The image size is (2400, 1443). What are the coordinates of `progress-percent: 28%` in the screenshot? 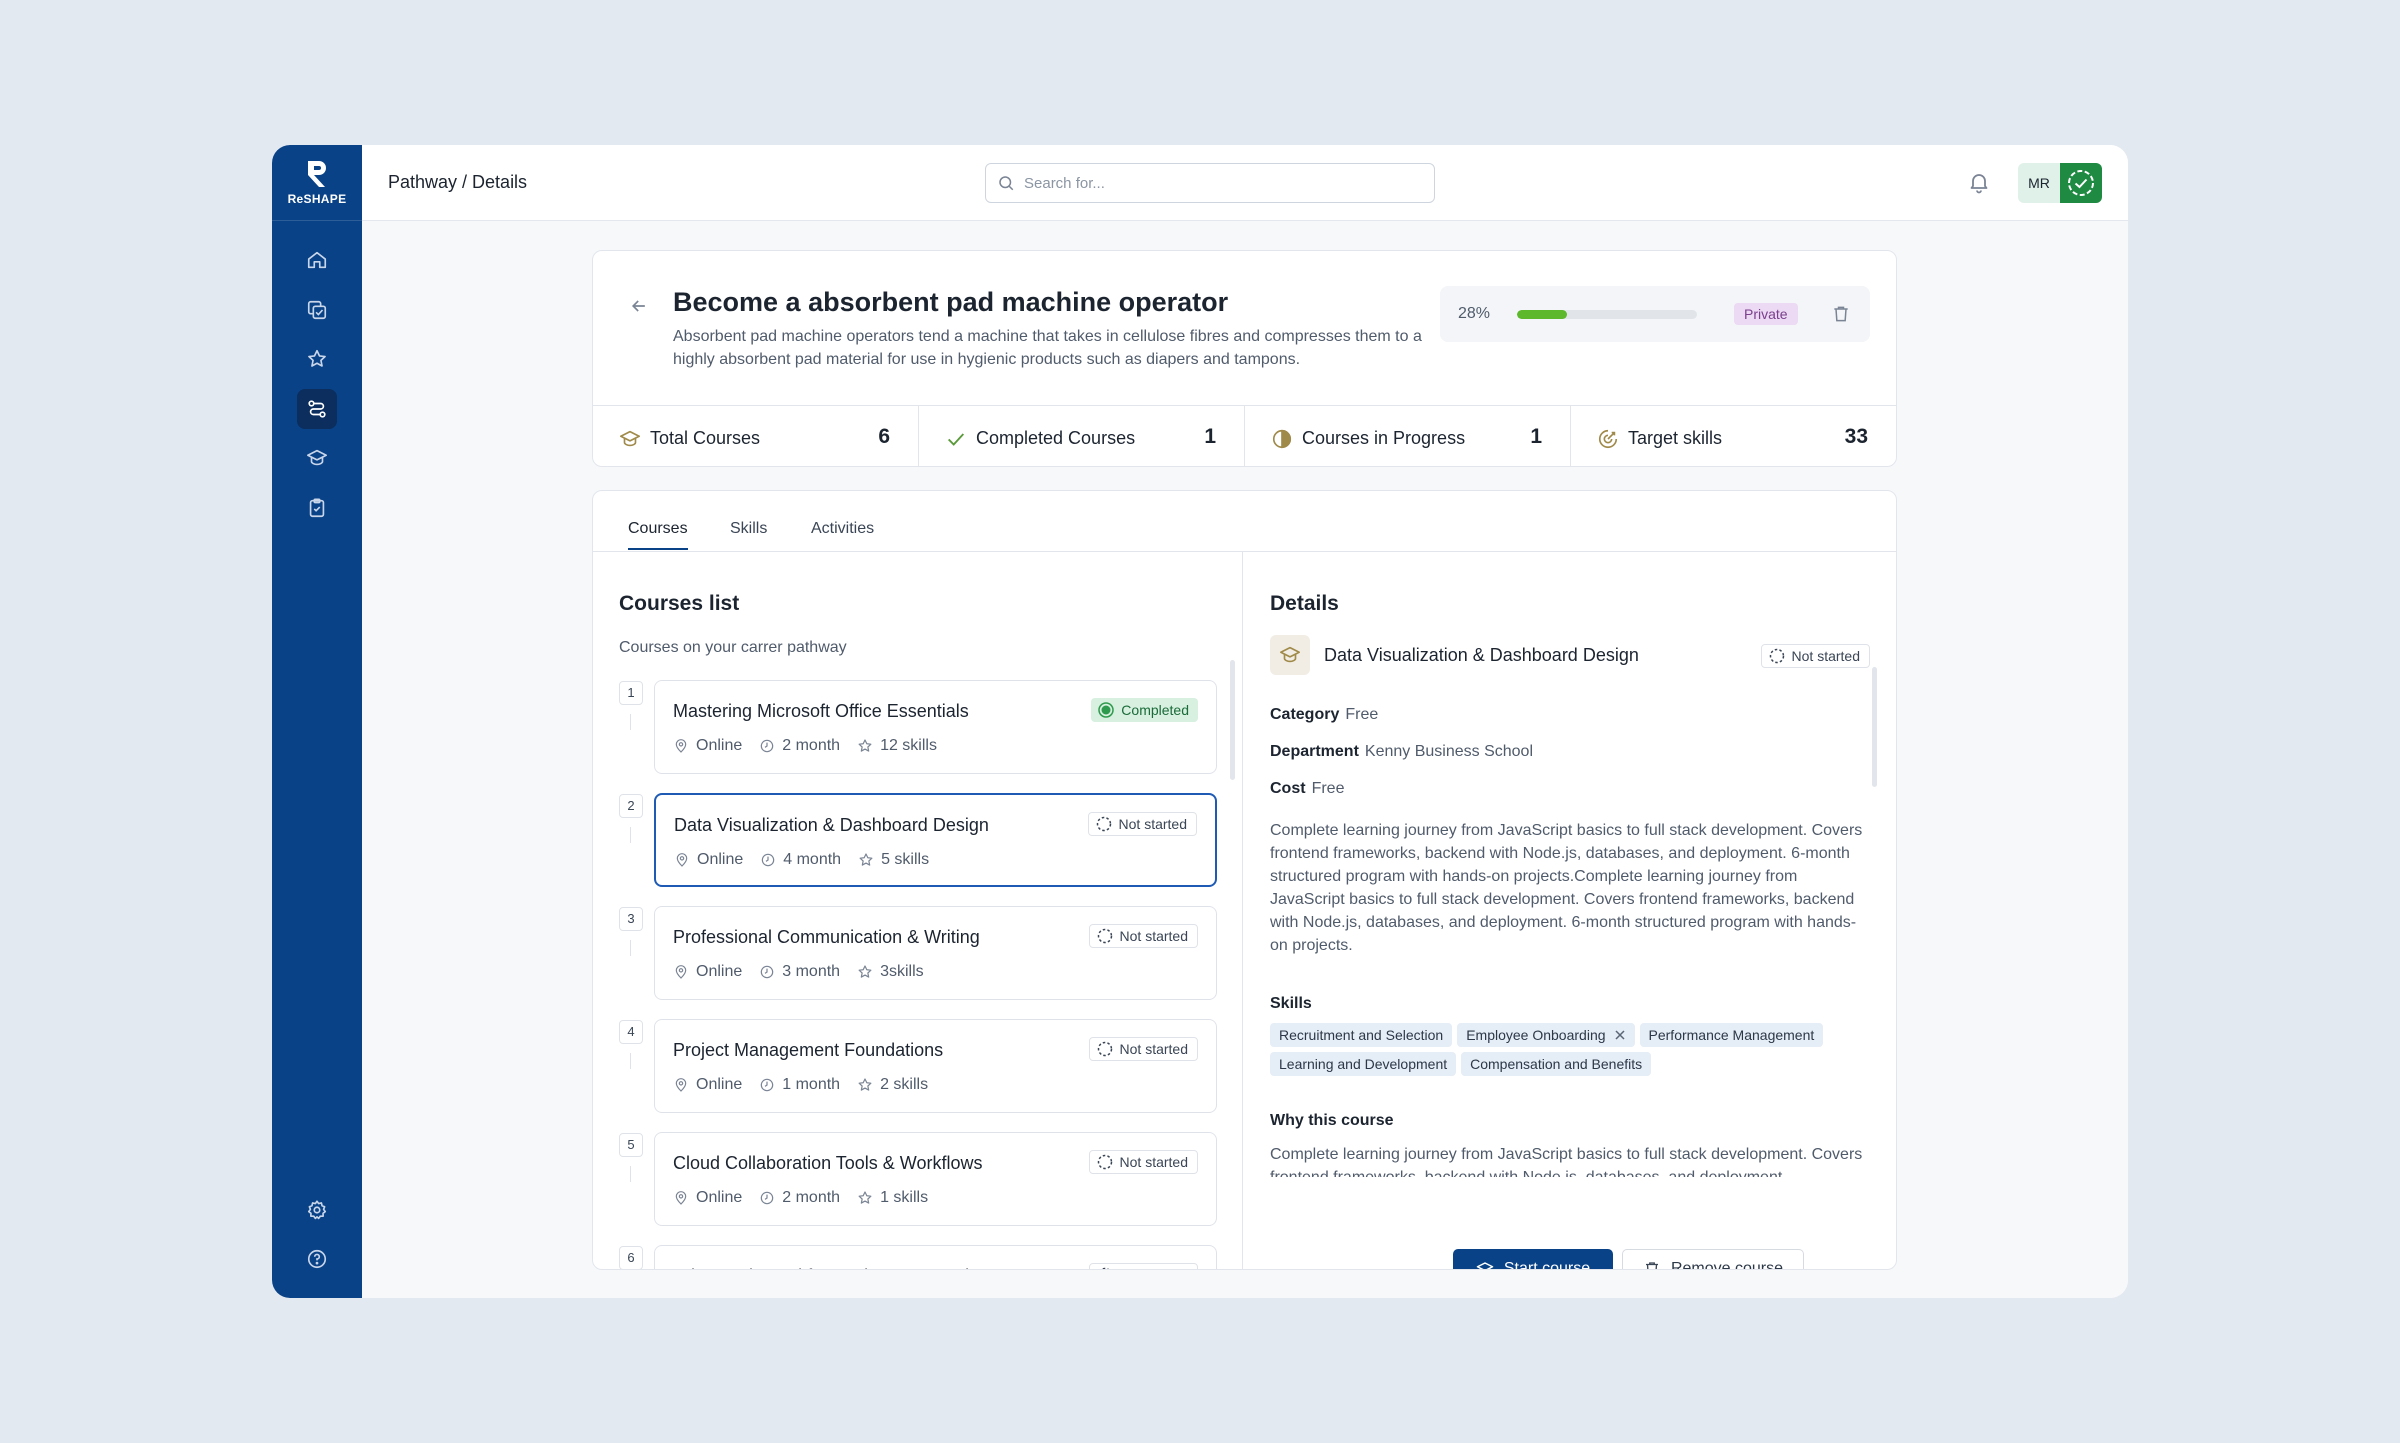 It's located at (1474, 313).